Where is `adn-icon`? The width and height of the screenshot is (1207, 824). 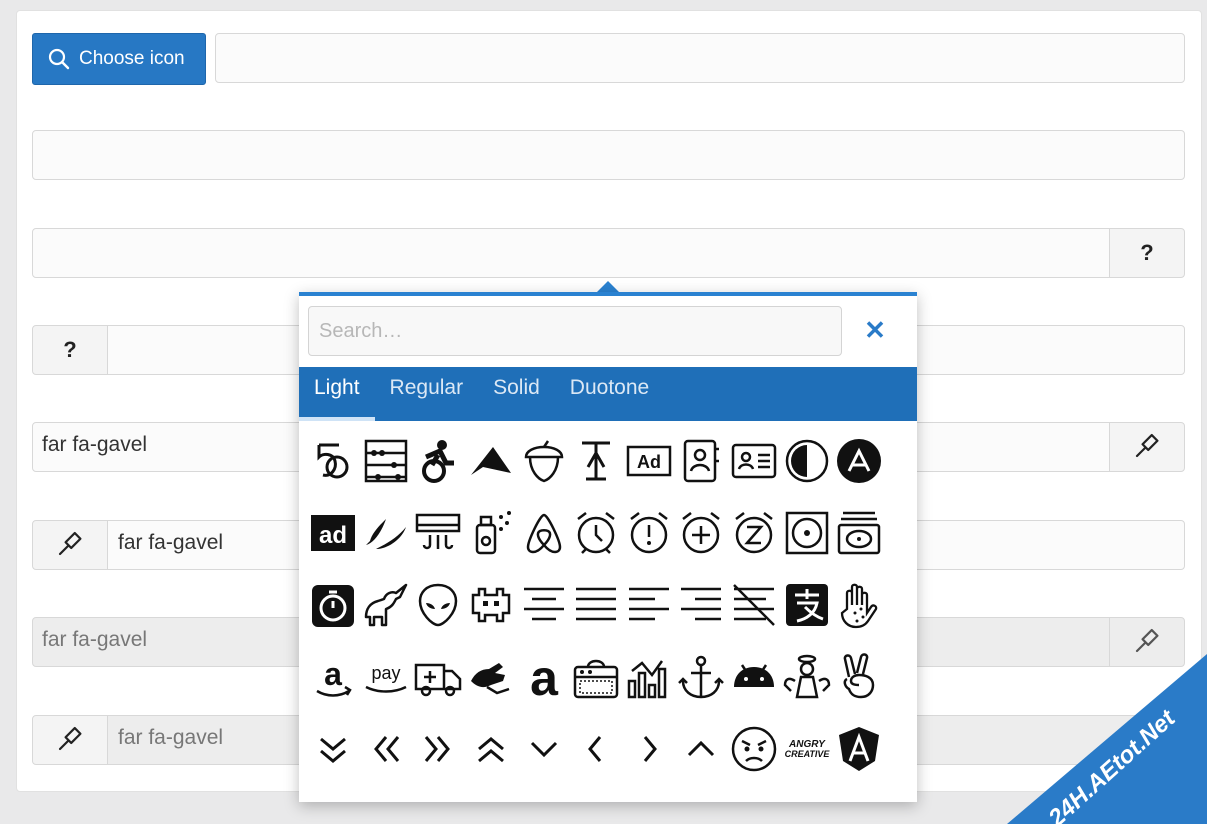
adn-icon is located at coordinates (859, 461).